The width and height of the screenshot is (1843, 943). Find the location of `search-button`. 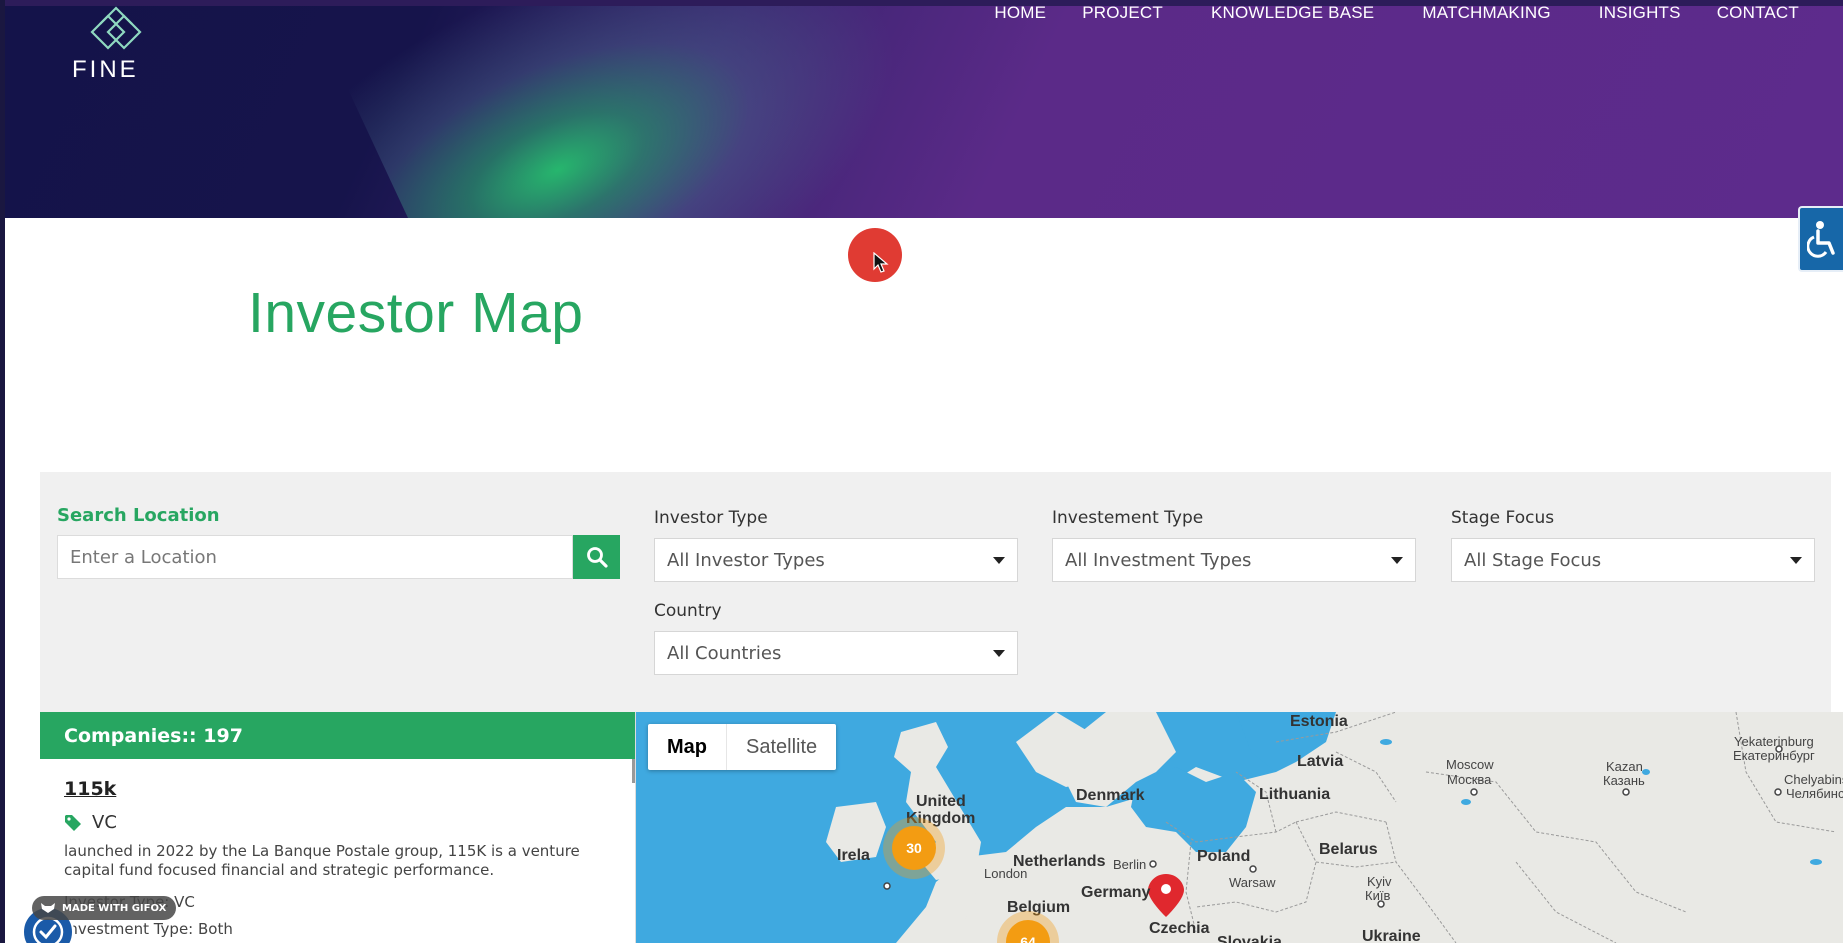

search-button is located at coordinates (596, 557).